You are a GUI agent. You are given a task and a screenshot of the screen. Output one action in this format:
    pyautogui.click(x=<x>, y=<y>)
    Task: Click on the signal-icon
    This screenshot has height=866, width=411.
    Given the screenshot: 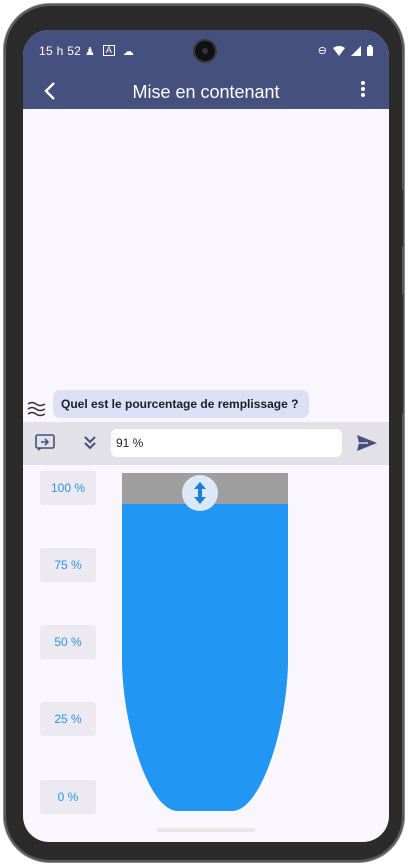 What is the action you would take?
    pyautogui.click(x=356, y=50)
    